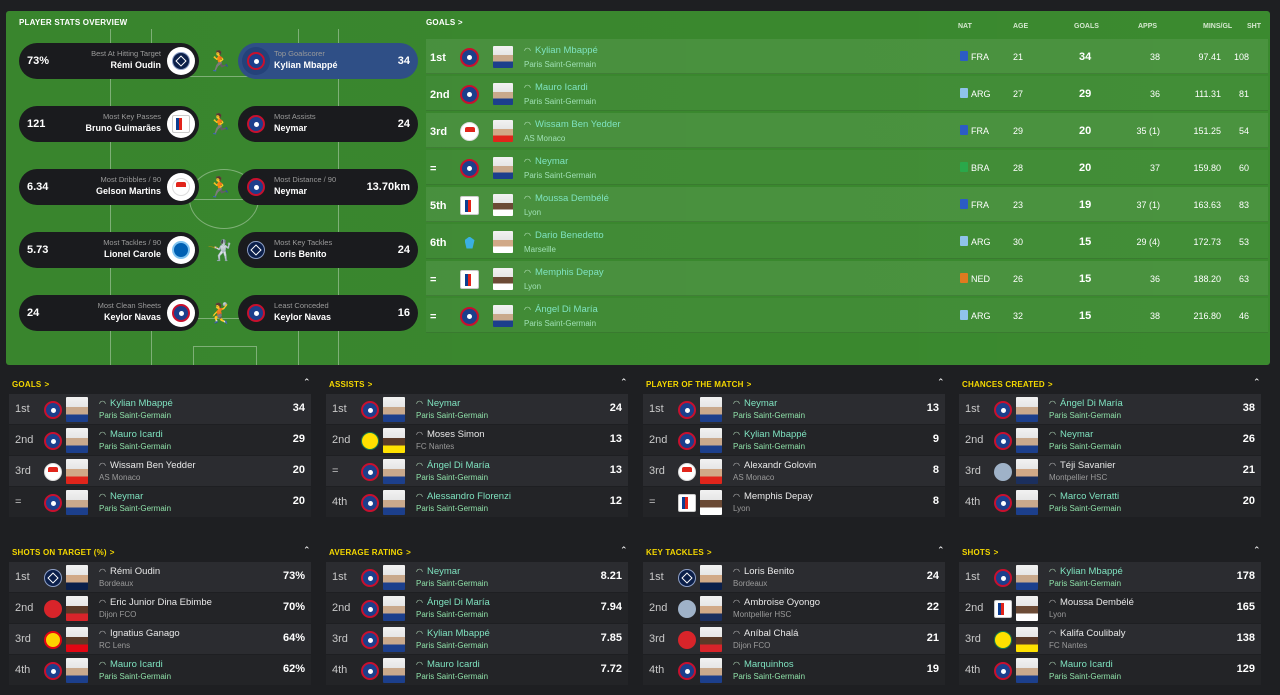  Describe the element at coordinates (1068, 645) in the screenshot. I see `club-name-link: FC Nantes` at that location.